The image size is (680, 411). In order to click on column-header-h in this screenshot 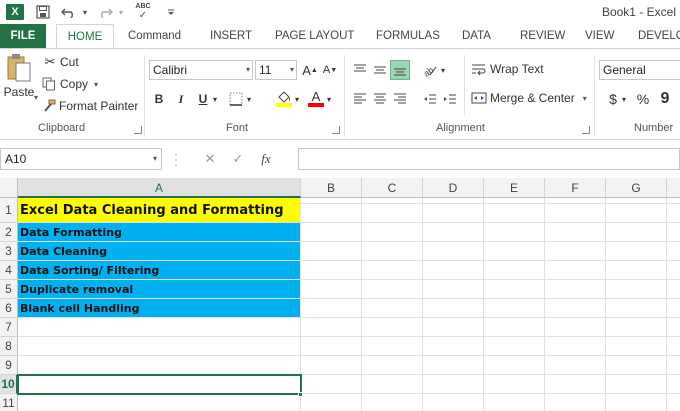, I will do `click(673, 188)`.